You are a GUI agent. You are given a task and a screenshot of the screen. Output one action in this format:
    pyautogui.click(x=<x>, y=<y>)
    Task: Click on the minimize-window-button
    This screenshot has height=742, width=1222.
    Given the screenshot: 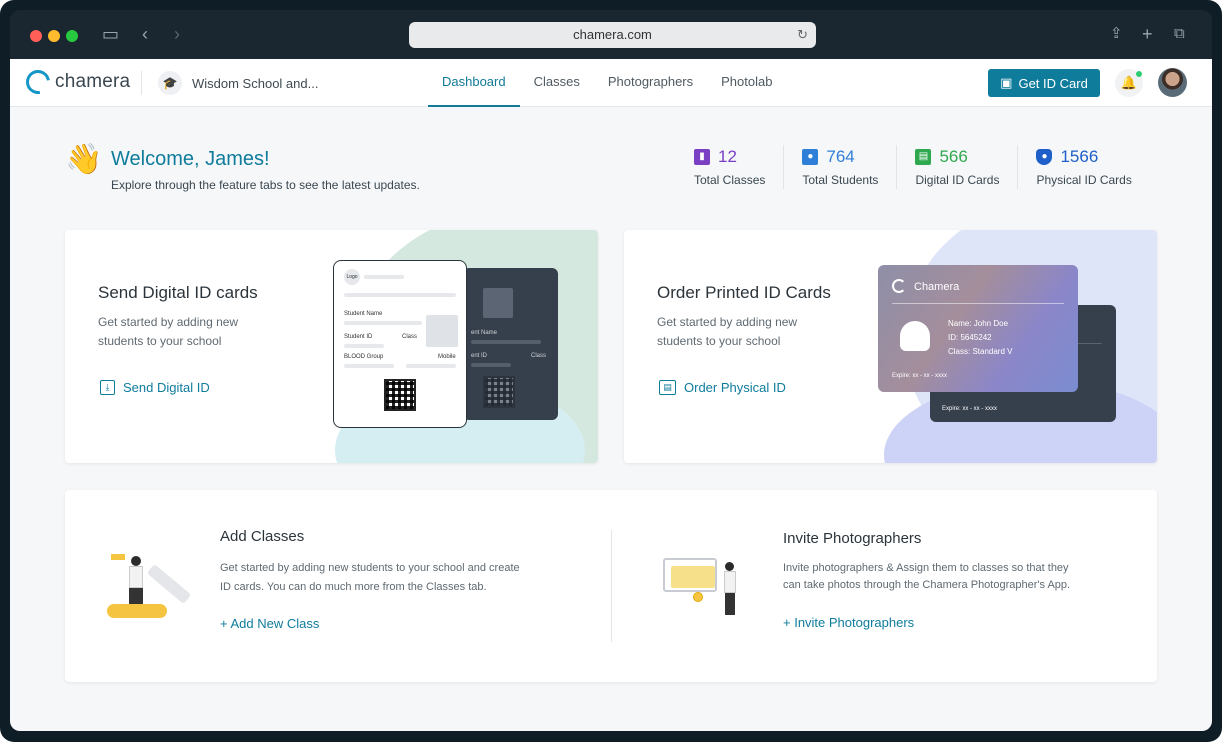 What is the action you would take?
    pyautogui.click(x=54, y=36)
    